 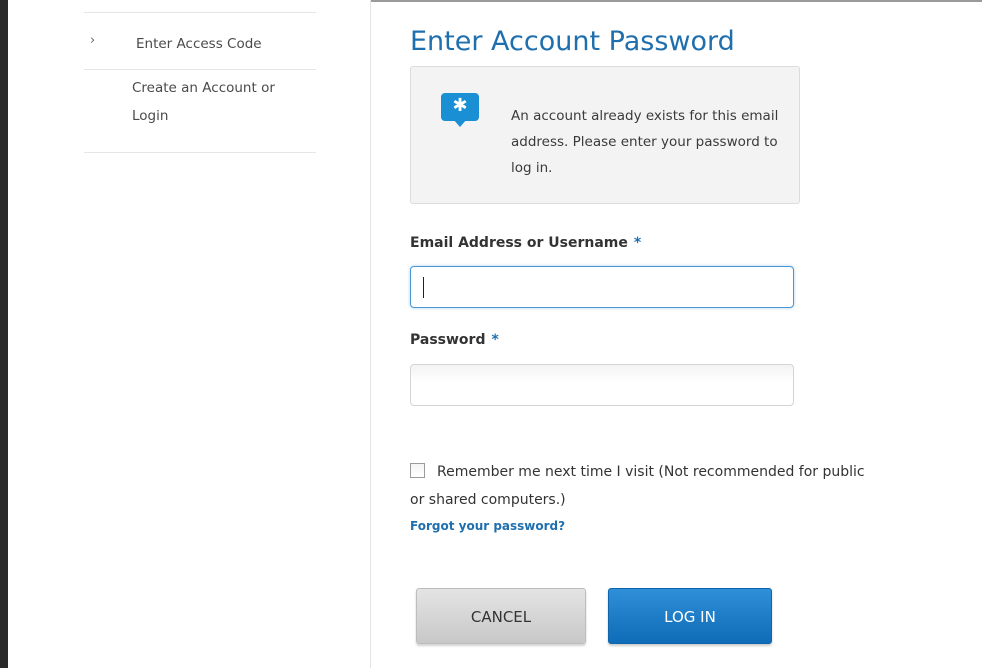 What do you see at coordinates (448, 340) in the screenshot?
I see `password-label-text: Password` at bounding box center [448, 340].